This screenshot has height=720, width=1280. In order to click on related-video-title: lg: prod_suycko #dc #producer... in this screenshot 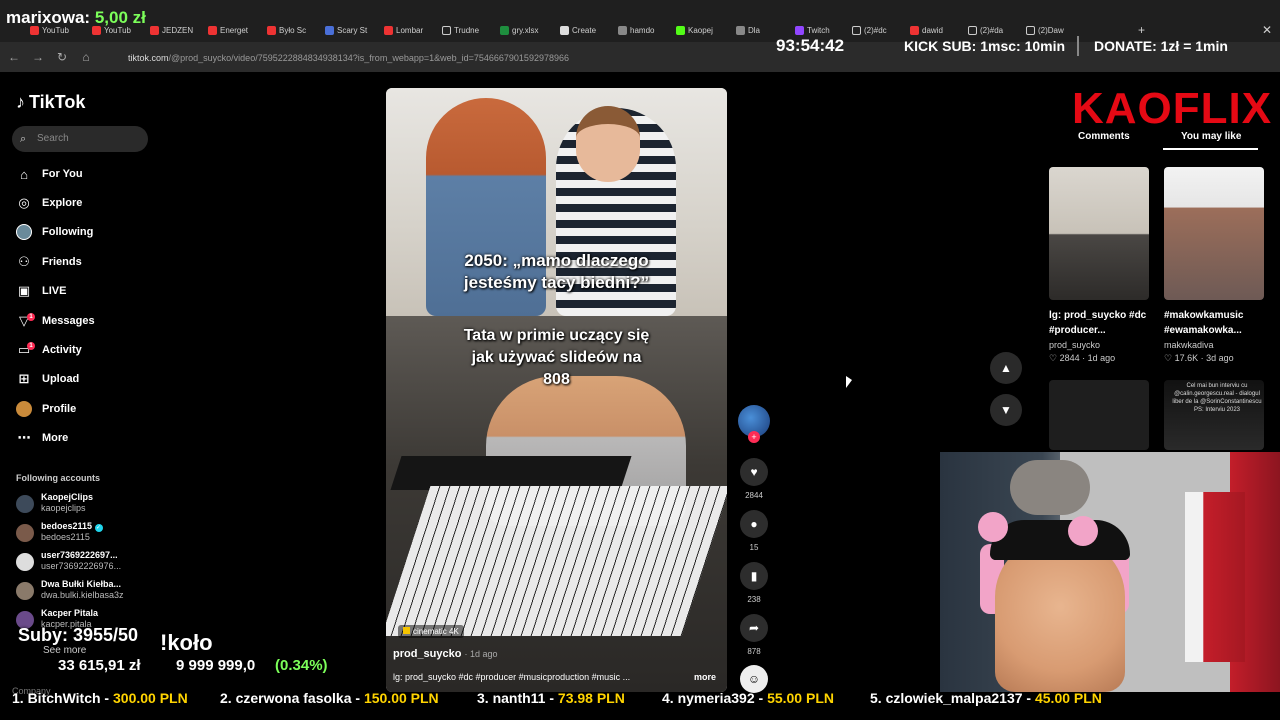, I will do `click(1099, 323)`.